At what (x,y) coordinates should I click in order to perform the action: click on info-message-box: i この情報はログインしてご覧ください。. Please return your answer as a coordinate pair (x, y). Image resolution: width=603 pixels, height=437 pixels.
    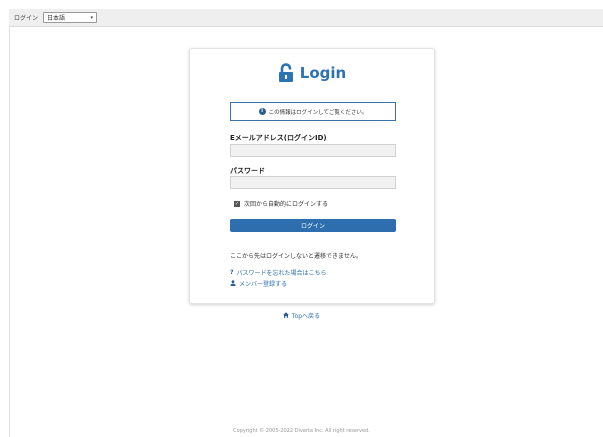
    Looking at the image, I should click on (313, 111).